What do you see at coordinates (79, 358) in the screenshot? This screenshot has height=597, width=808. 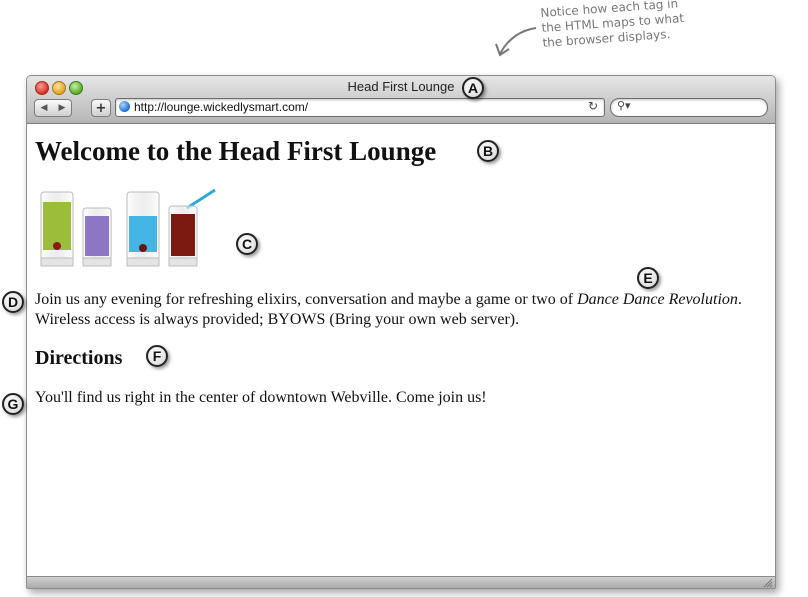 I see `directions-heading: Directions` at bounding box center [79, 358].